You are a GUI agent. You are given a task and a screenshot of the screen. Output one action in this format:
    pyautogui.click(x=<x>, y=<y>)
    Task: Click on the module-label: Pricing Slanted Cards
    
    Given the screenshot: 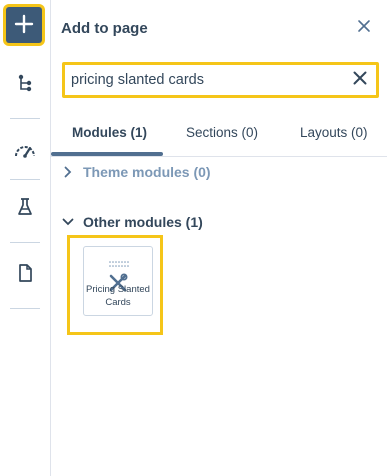 What is the action you would take?
    pyautogui.click(x=118, y=296)
    